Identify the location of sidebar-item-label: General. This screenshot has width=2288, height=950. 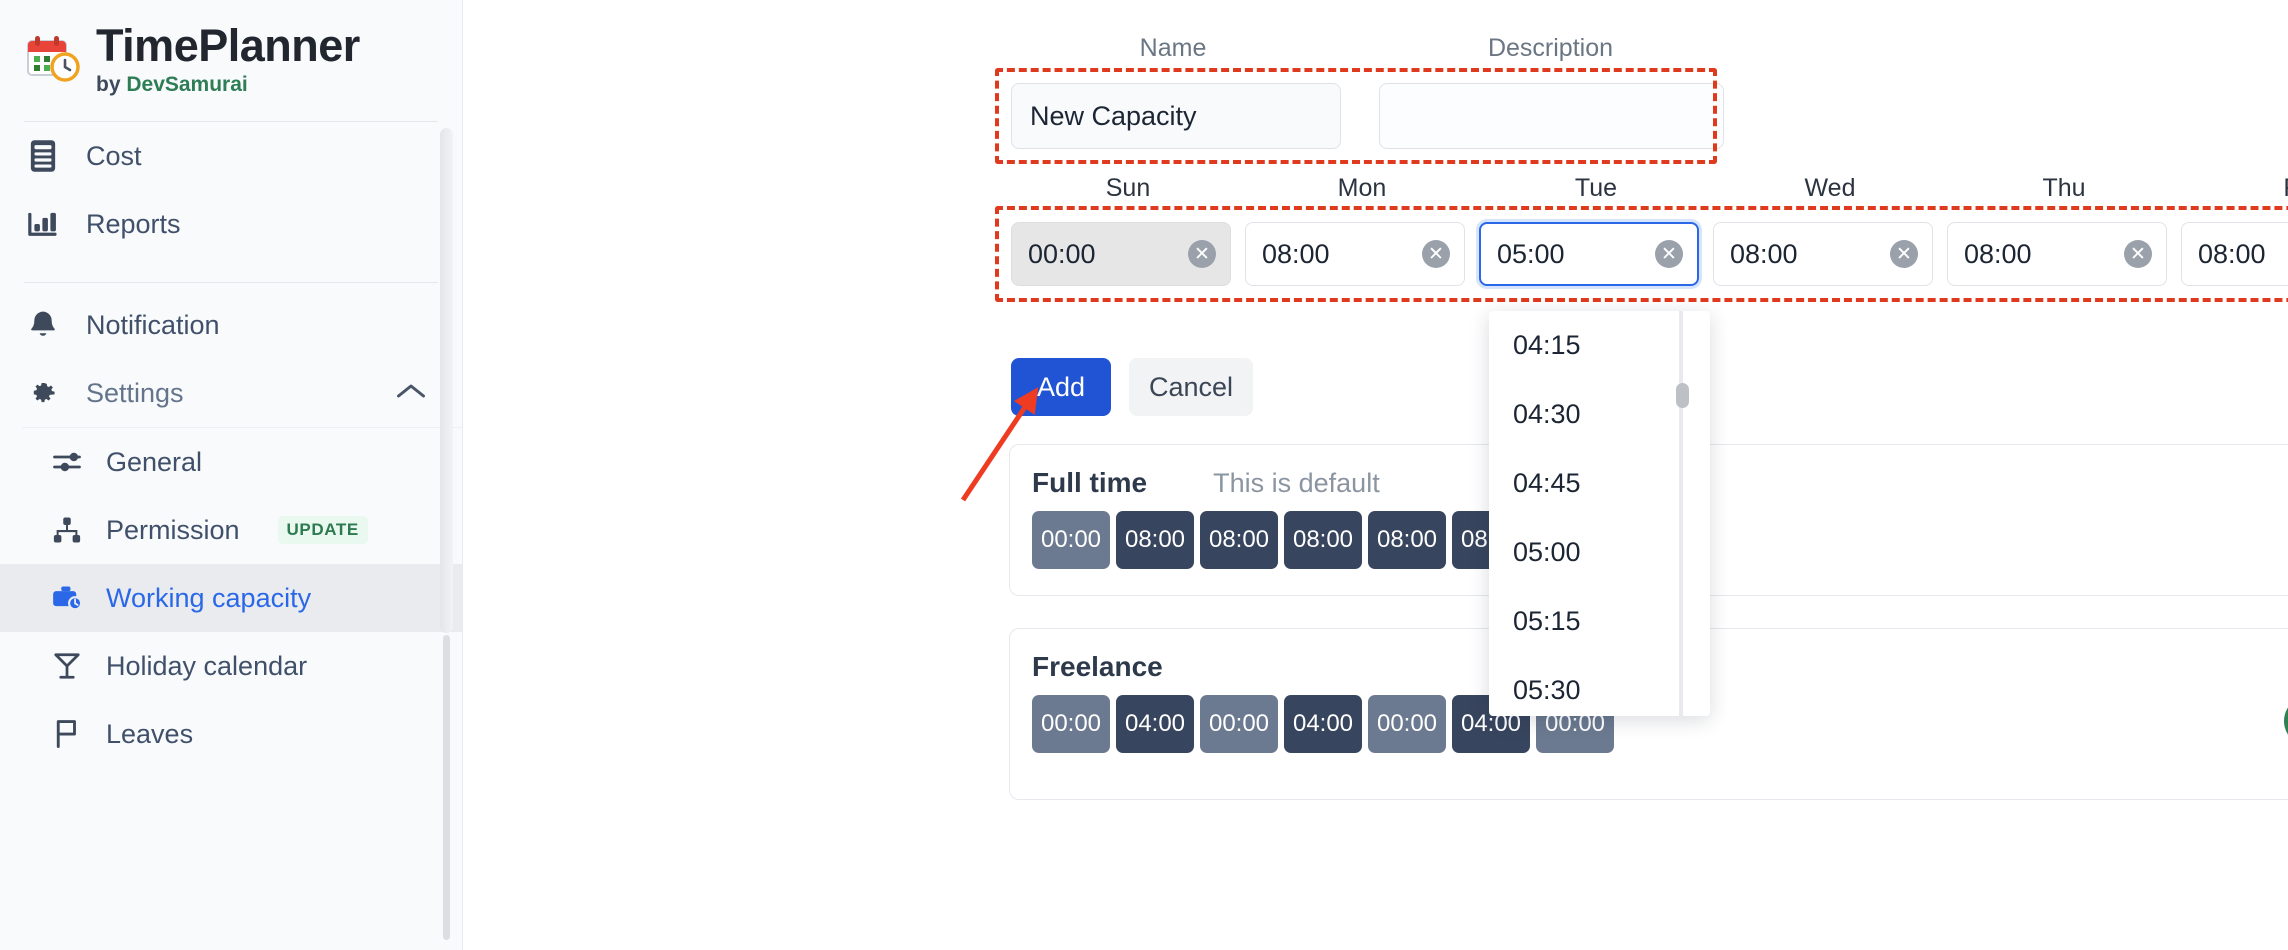
(154, 461).